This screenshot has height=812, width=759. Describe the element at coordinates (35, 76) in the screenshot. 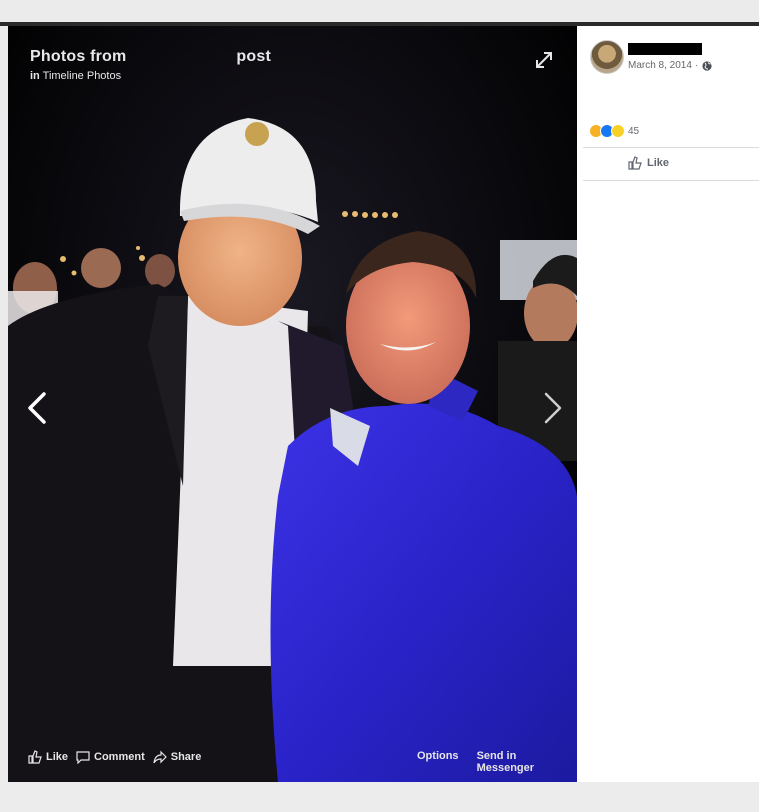

I see `subtitle-prefix: in` at that location.